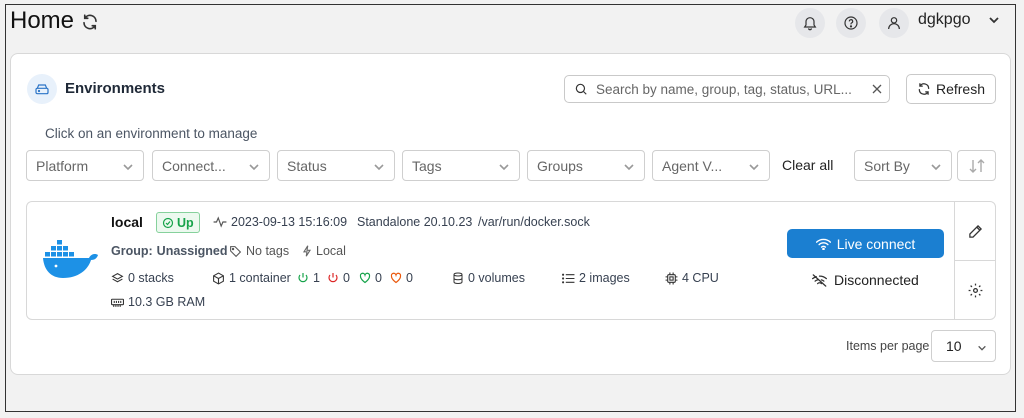 Image resolution: width=1024 pixels, height=418 pixels. Describe the element at coordinates (42, 20) in the screenshot. I see `page-title: Home` at that location.